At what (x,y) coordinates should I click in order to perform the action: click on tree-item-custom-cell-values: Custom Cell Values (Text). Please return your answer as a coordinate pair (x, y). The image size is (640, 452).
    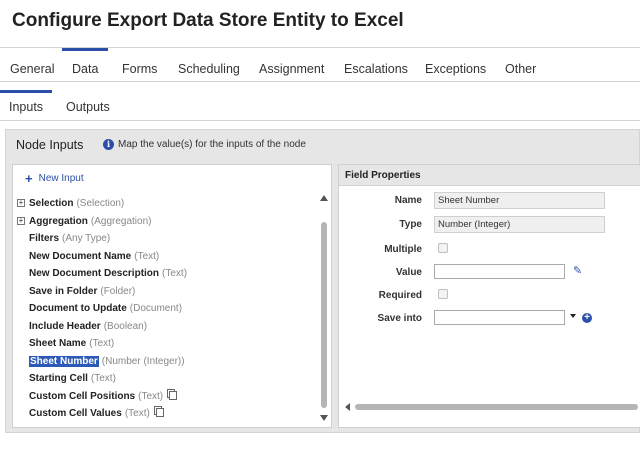
    Looking at the image, I should click on (164, 414).